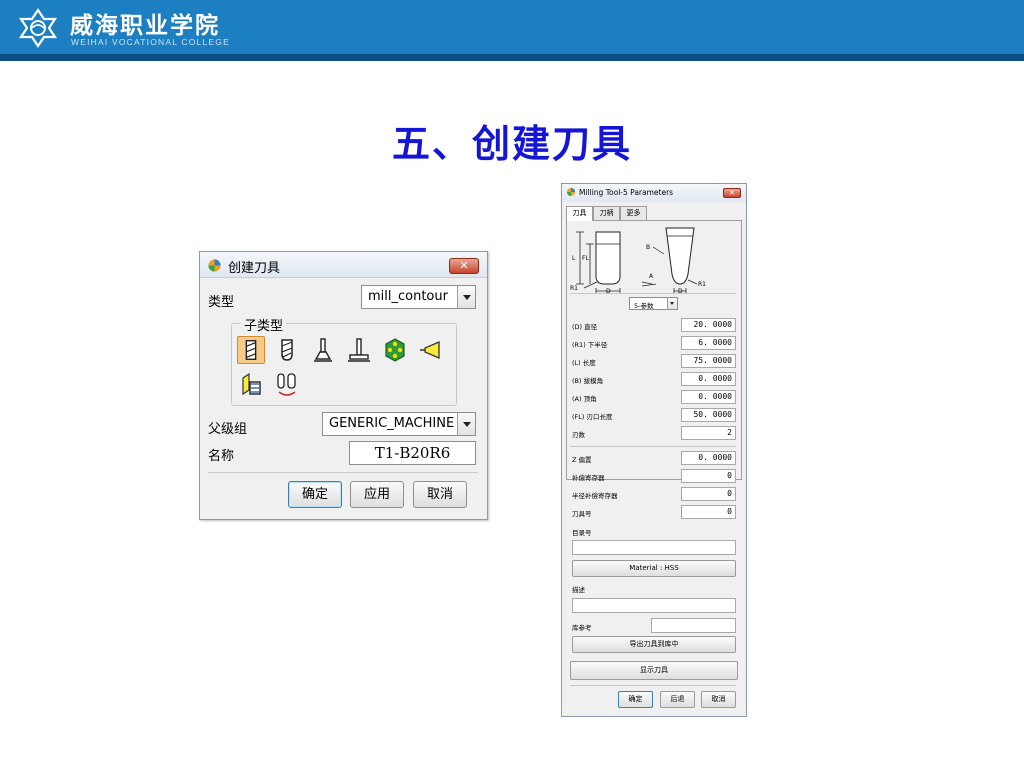 The width and height of the screenshot is (1024, 768). Describe the element at coordinates (644, 306) in the screenshot. I see `parameter-mode-value: 5-参数` at that location.